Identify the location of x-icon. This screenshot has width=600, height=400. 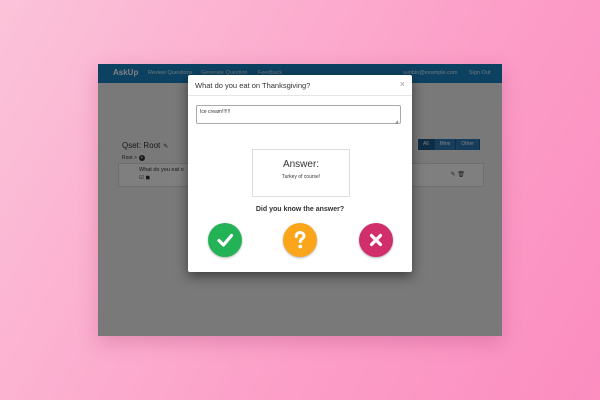
(376, 240).